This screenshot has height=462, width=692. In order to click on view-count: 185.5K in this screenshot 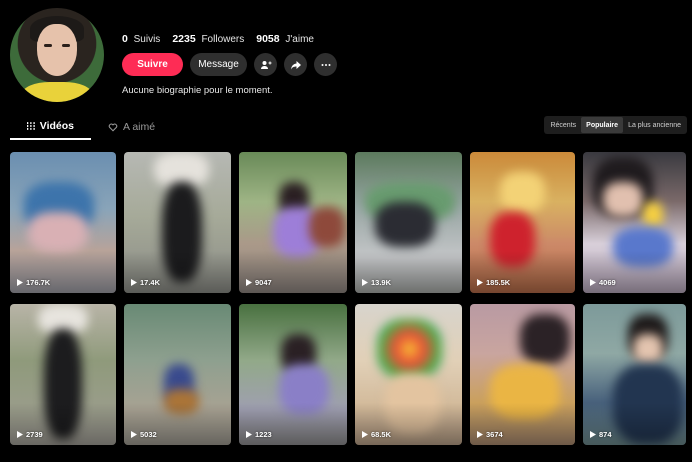, I will do `click(493, 282)`.